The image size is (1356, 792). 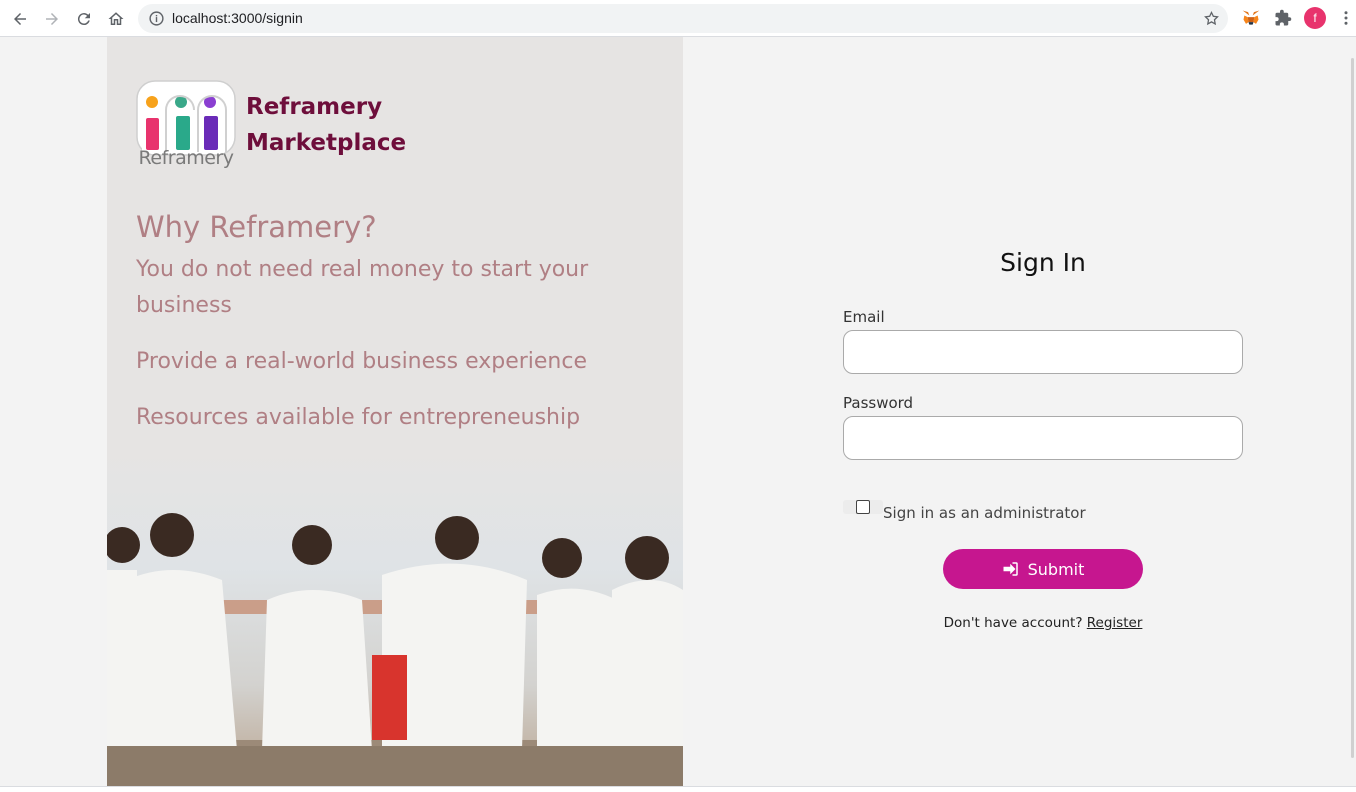 I want to click on forward-button, so click(x=52, y=19).